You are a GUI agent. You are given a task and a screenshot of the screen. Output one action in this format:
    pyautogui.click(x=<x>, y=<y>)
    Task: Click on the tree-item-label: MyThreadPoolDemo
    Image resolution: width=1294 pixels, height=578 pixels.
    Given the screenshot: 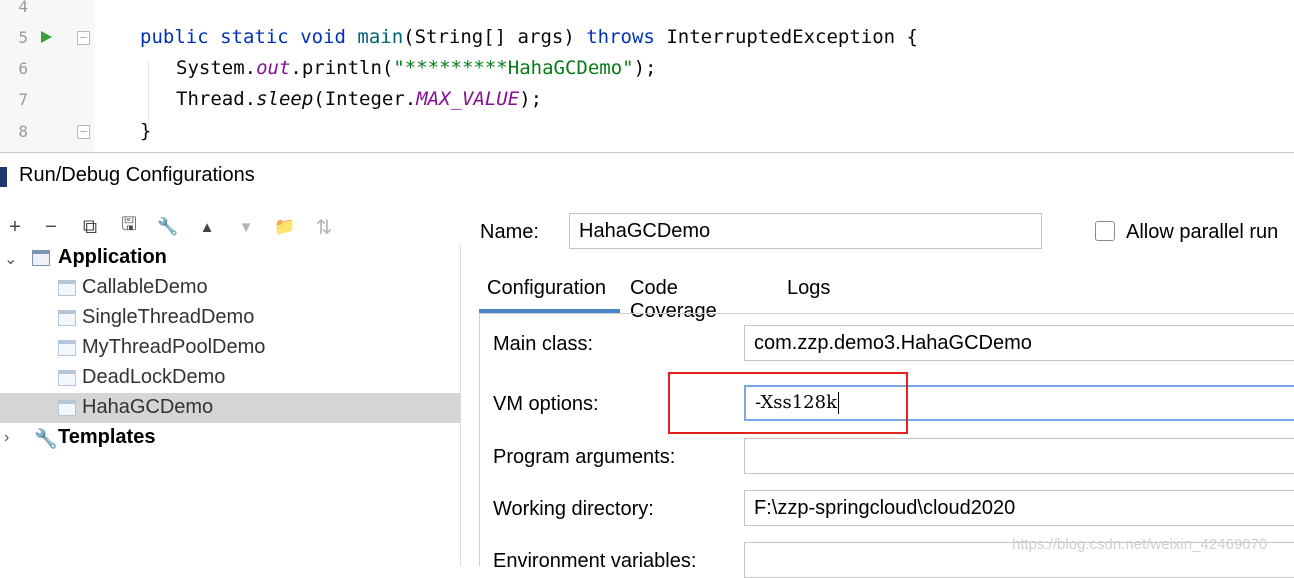 What is the action you would take?
    pyautogui.click(x=174, y=347)
    